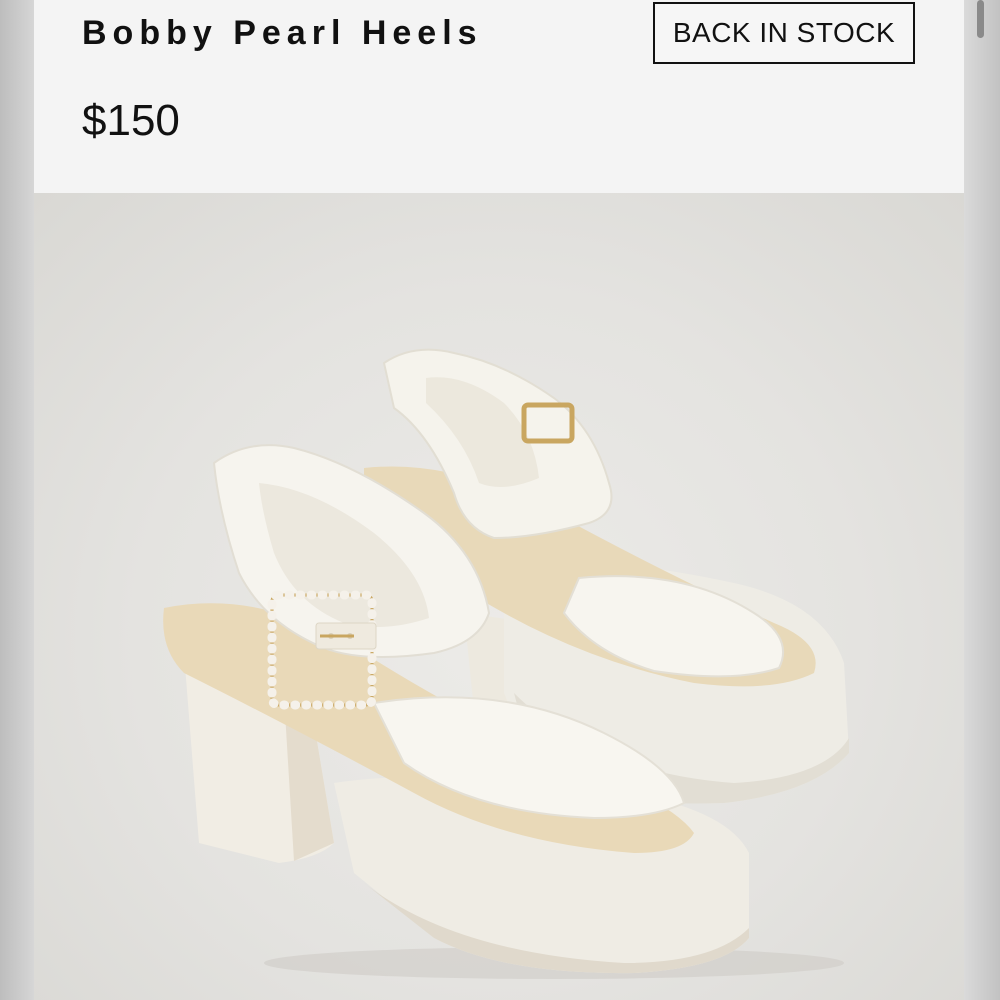 This screenshot has height=1000, width=1000. What do you see at coordinates (131, 120) in the screenshot?
I see `product-price: $150` at bounding box center [131, 120].